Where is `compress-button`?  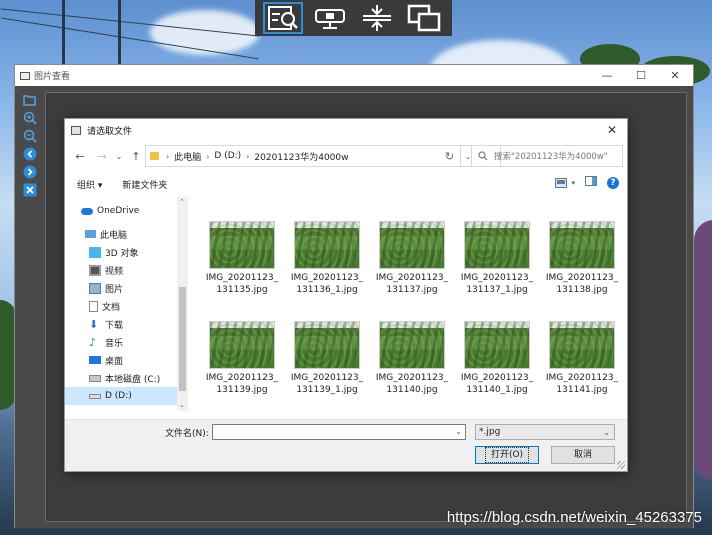
compress-button is located at coordinates (377, 18).